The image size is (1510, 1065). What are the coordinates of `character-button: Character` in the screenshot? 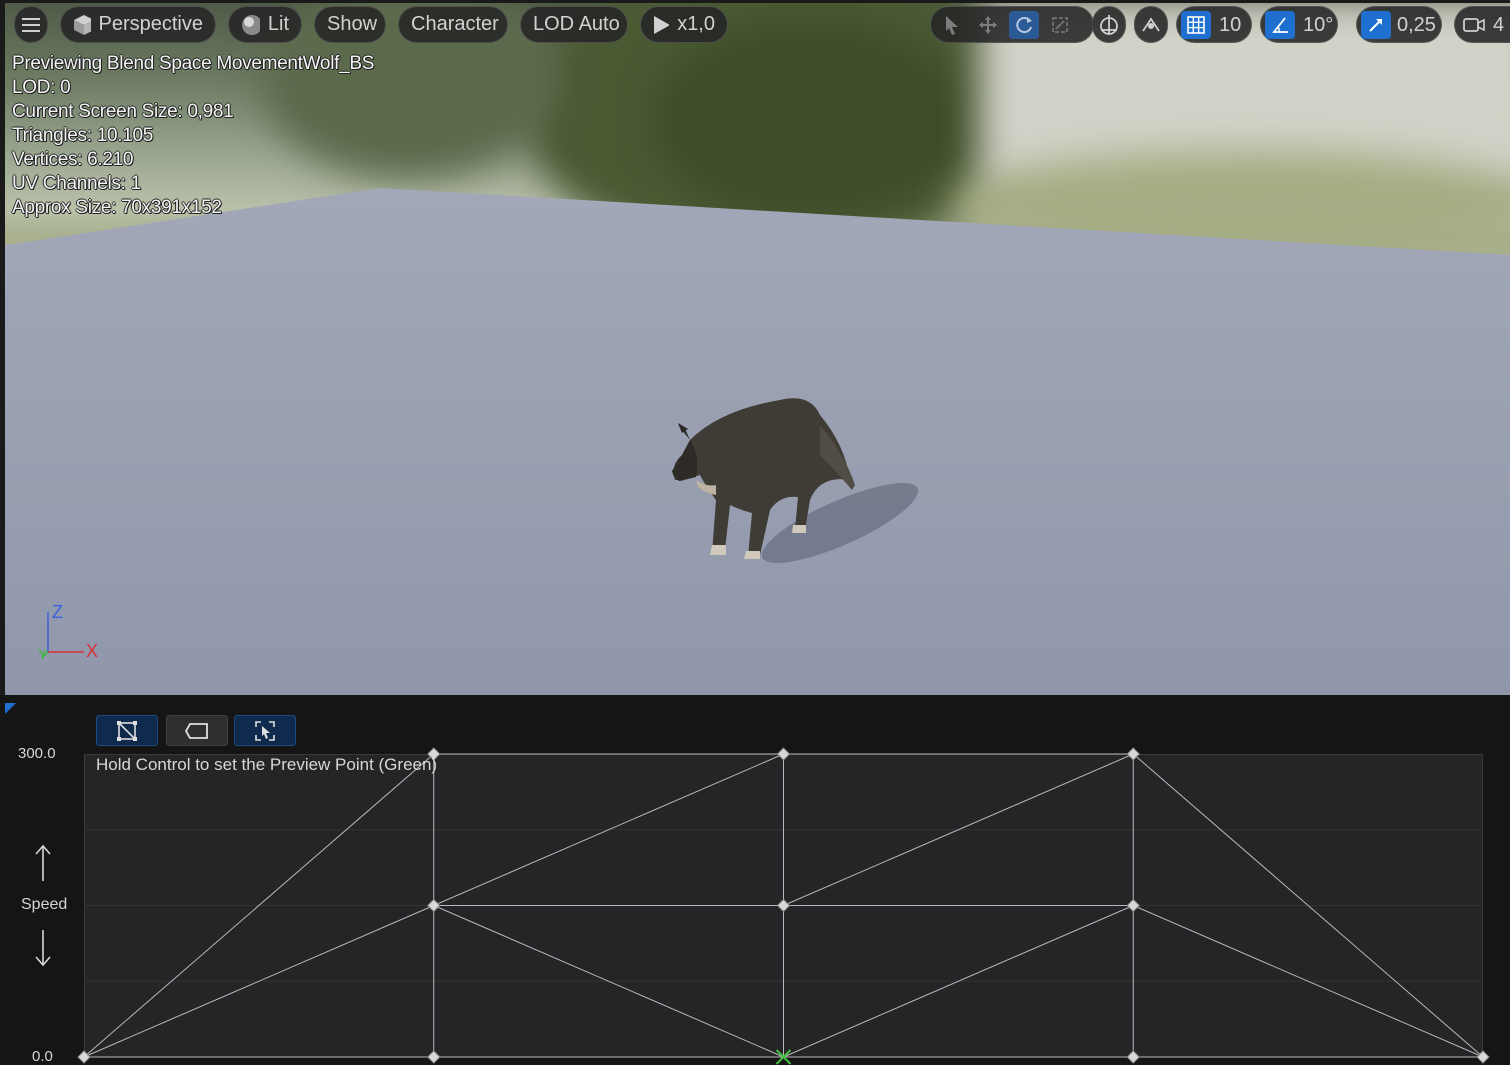 It's located at (453, 24).